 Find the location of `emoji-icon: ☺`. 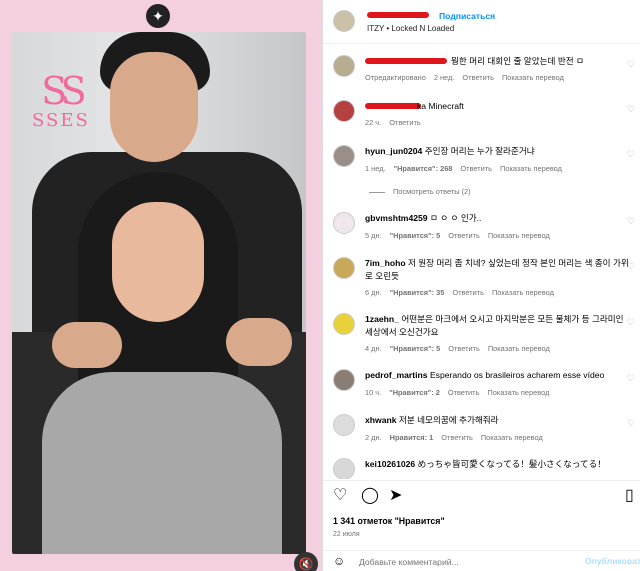

emoji-icon: ☺ is located at coordinates (339, 561).